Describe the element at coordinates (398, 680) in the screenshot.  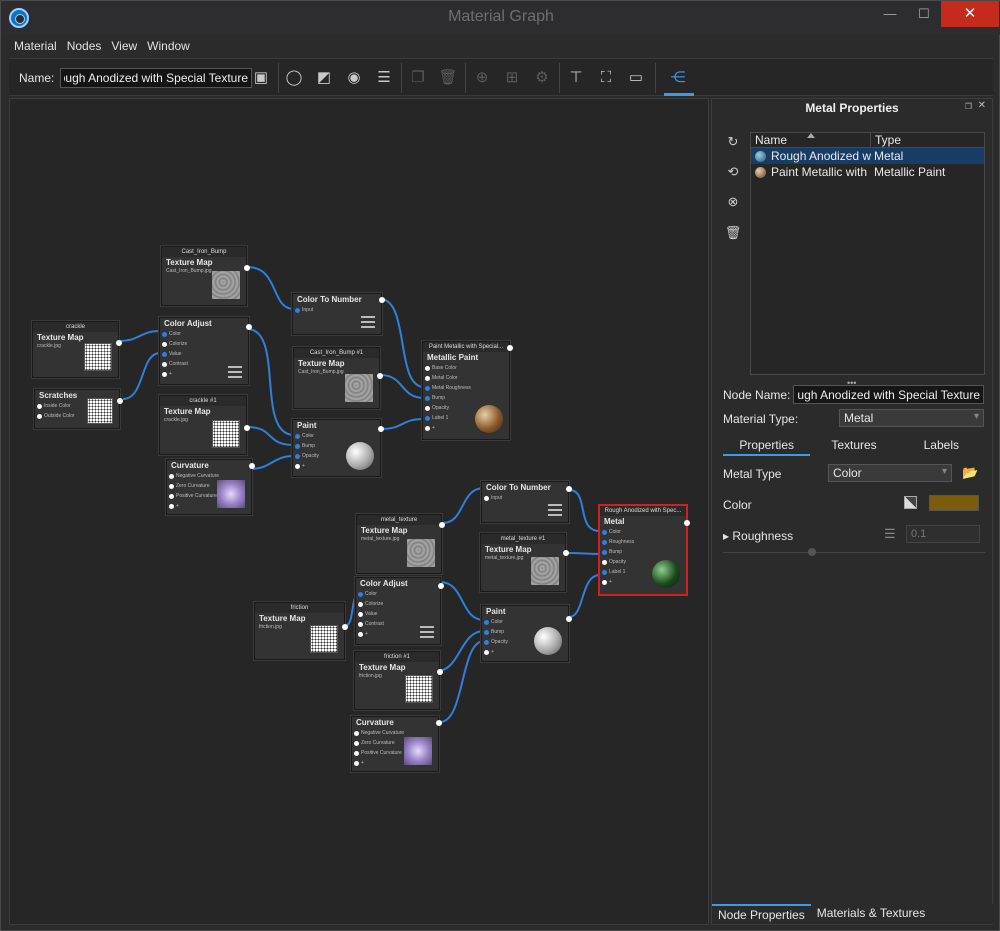
I see `node-friction-1: friction #1 Texture Map friction.jpg` at that location.